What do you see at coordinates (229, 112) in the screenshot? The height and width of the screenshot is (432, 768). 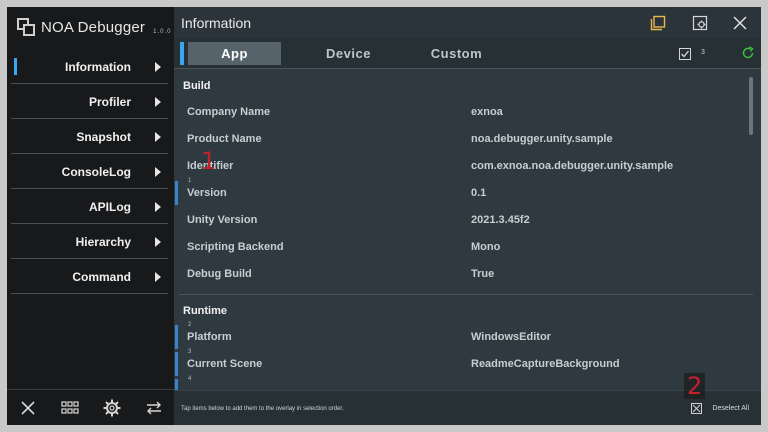 I see `row-key: Company Name` at bounding box center [229, 112].